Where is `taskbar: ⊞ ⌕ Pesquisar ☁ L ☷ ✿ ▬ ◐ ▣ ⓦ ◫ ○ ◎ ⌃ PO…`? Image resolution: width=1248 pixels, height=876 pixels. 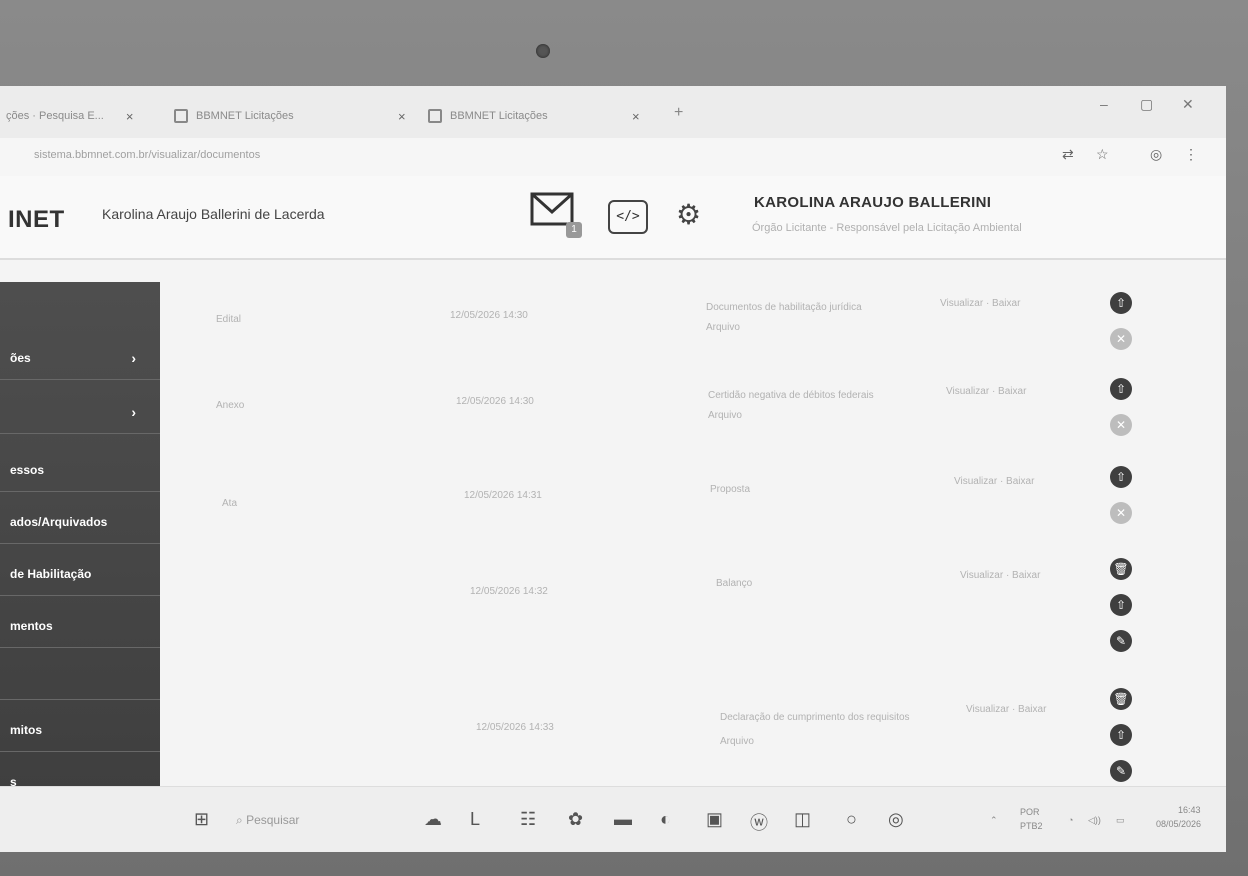 taskbar: ⊞ ⌕ Pesquisar ☁ L ☷ ✿ ▬ ◐ ▣ ⓦ ◫ ○ ◎ ⌃ PO… is located at coordinates (613, 819).